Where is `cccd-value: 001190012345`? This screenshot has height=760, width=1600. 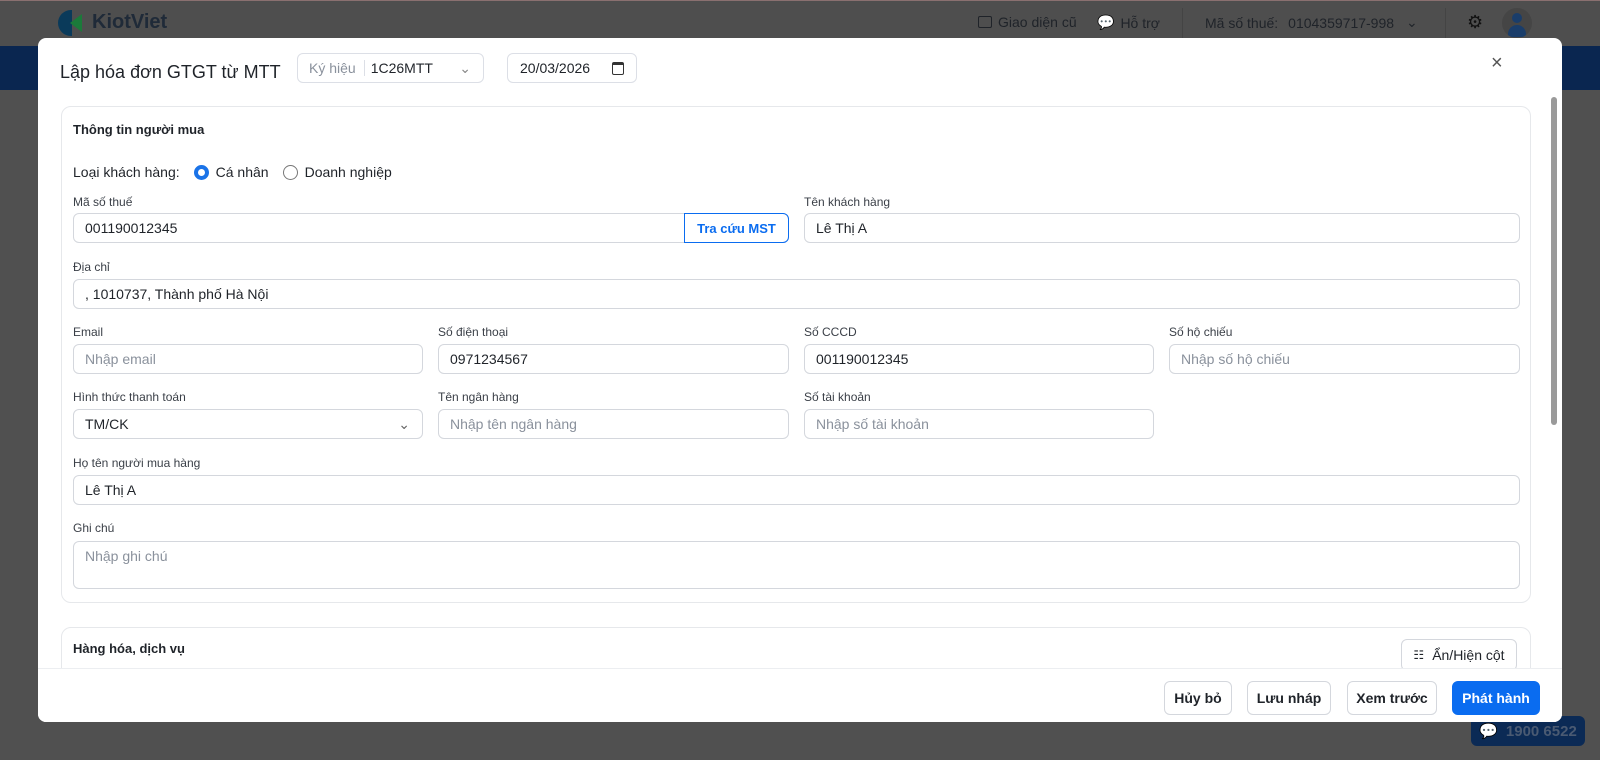 cccd-value: 001190012345 is located at coordinates (862, 359).